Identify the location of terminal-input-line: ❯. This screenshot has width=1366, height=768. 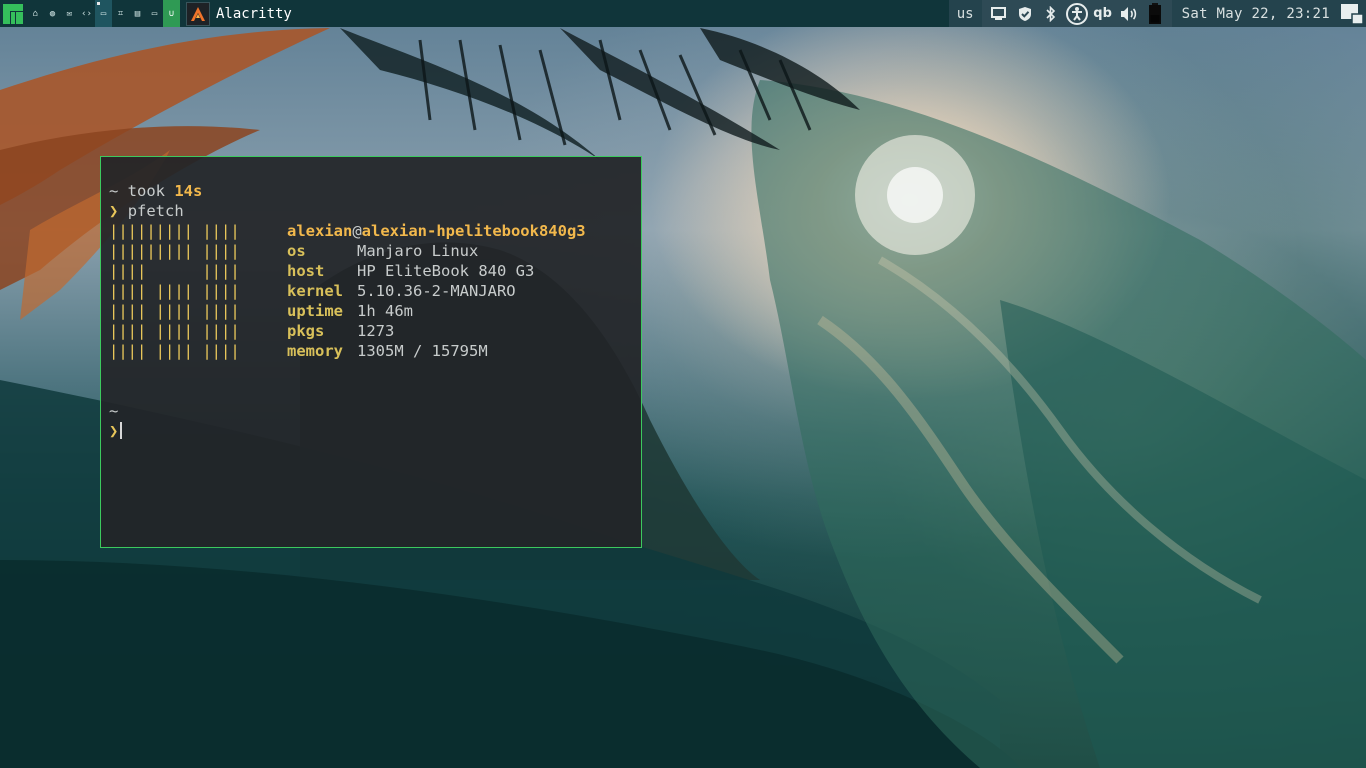
(116, 431).